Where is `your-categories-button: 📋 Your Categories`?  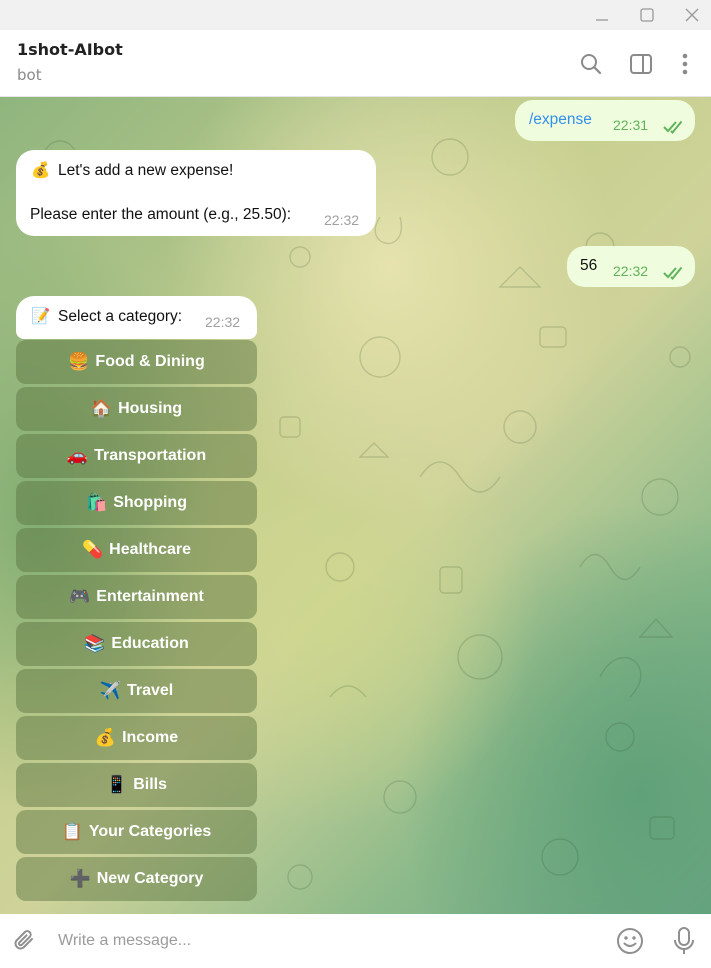 your-categories-button: 📋 Your Categories is located at coordinates (136, 832).